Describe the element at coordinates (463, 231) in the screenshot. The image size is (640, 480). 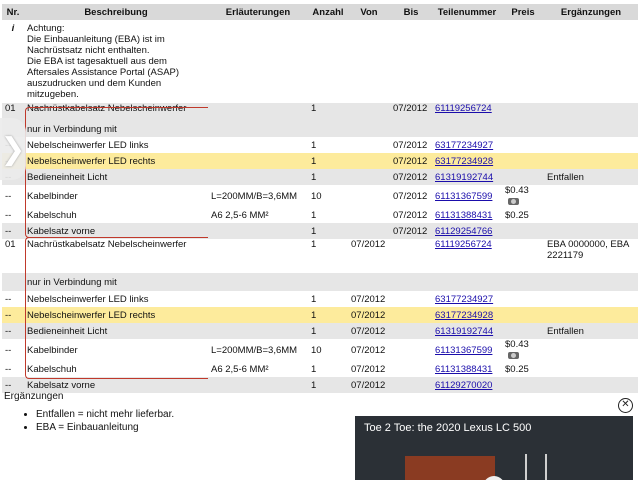
I see `part-number-link: 61129254766` at that location.